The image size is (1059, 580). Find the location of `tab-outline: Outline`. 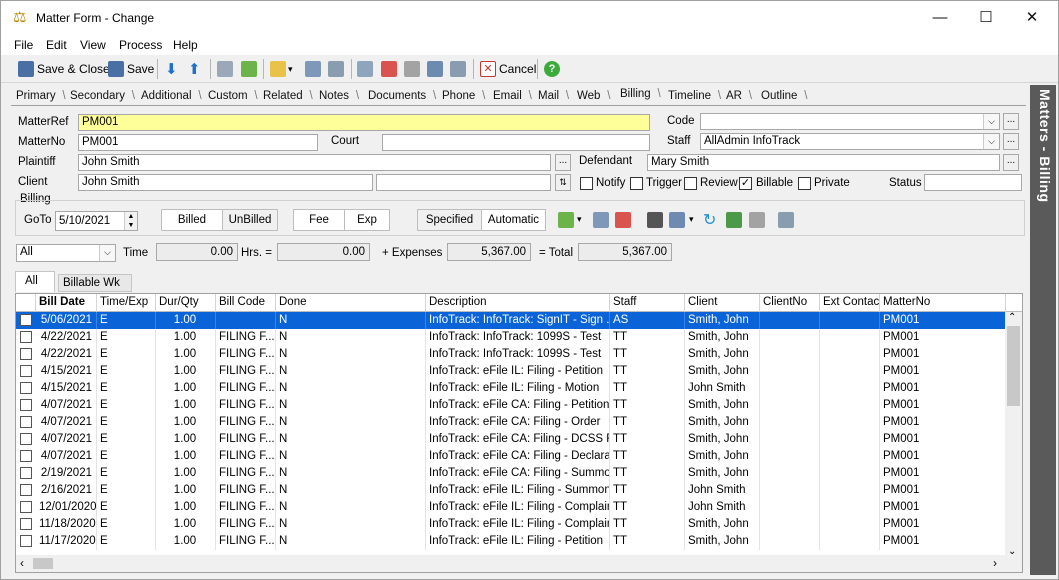

tab-outline: Outline is located at coordinates (784, 96).